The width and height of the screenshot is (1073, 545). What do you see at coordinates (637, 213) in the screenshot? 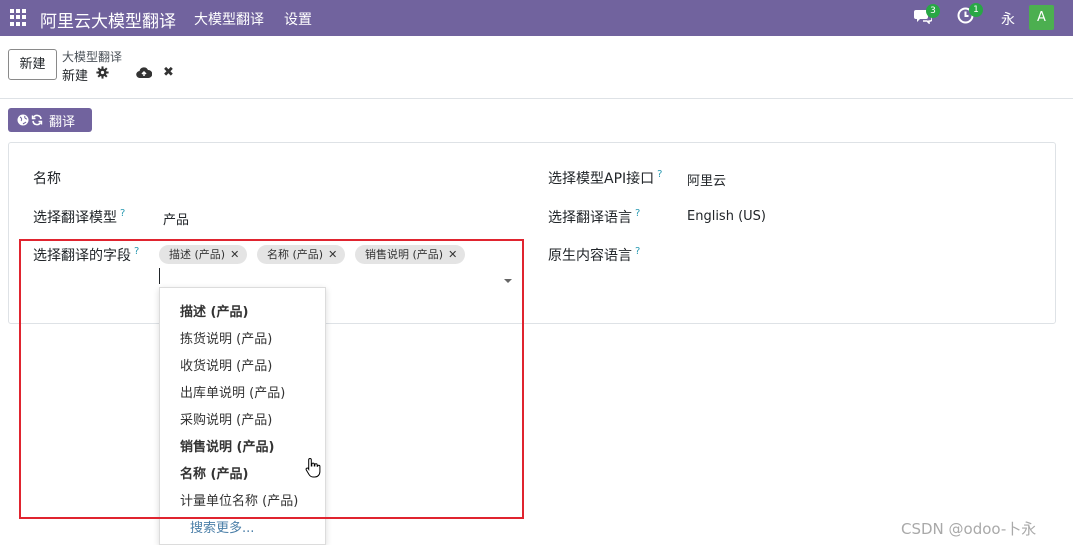
I see `language-help-icon: ?` at bounding box center [637, 213].